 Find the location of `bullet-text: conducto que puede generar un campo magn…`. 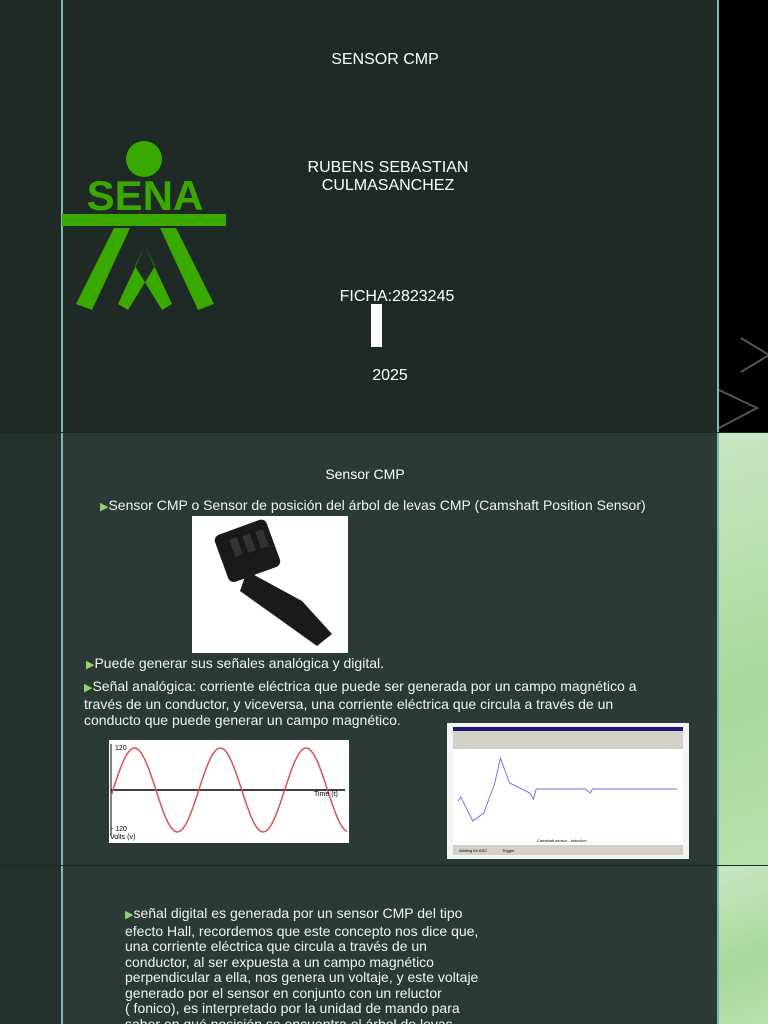

bullet-text: conducto que puede generar un campo magn… is located at coordinates (242, 720).